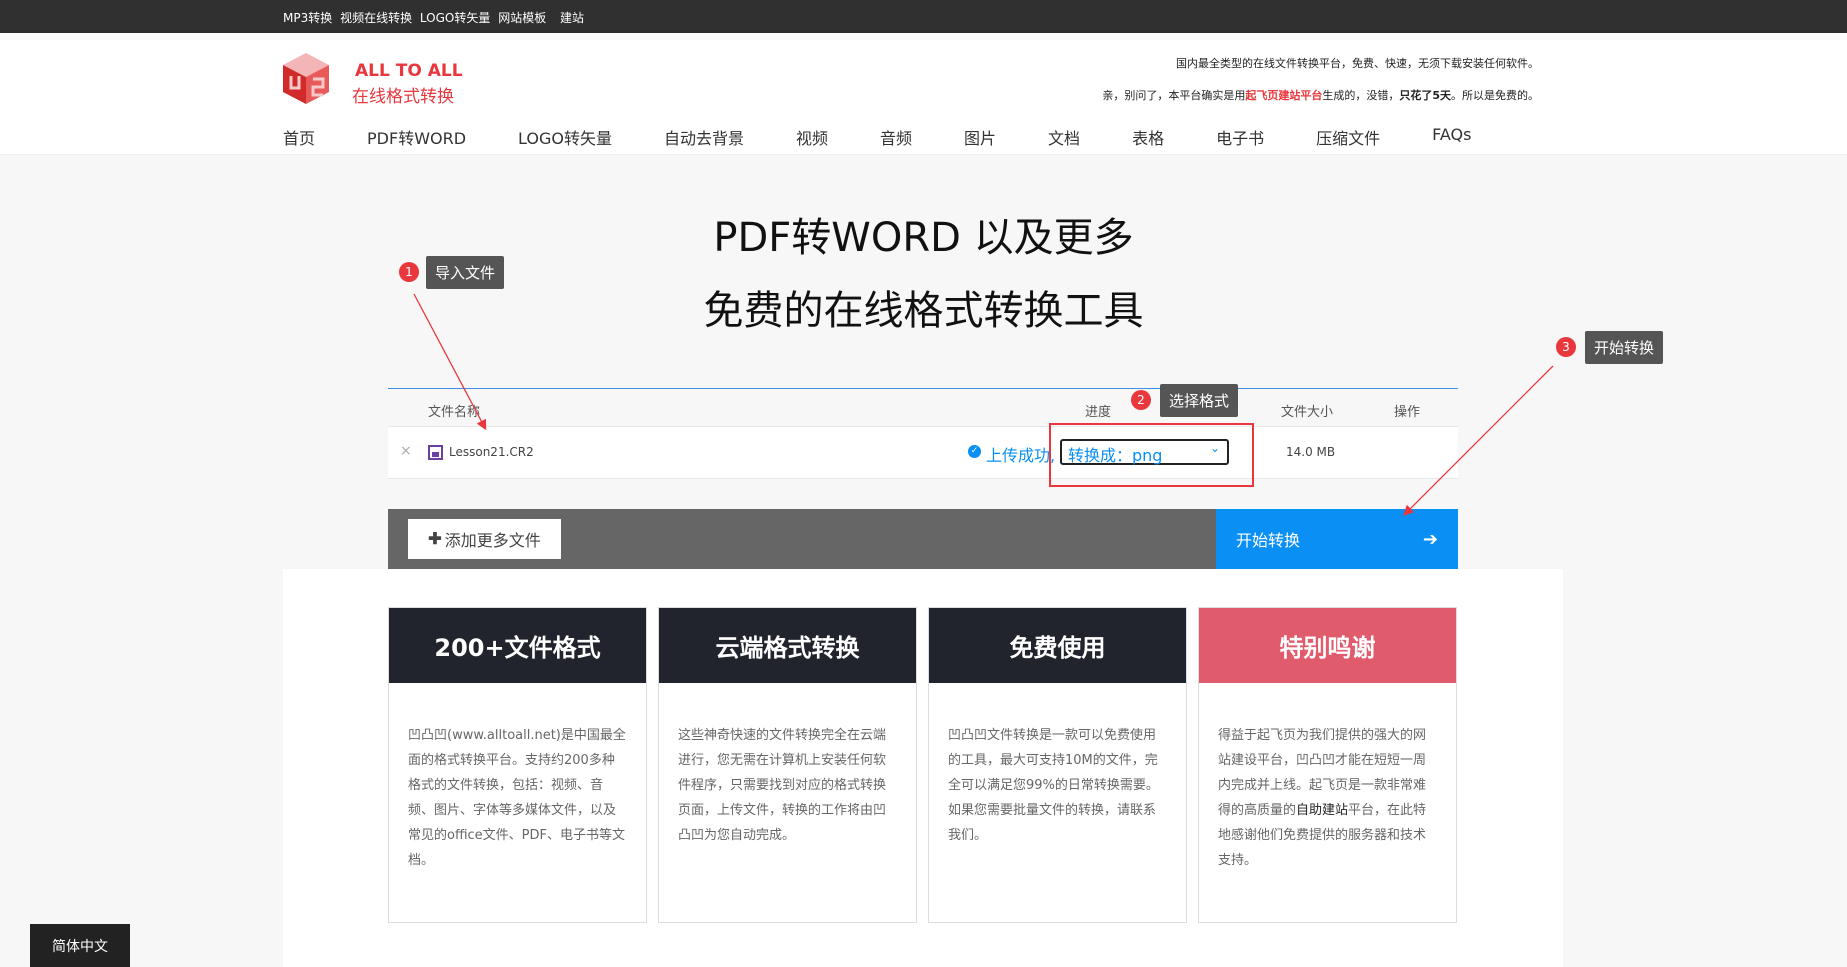 This screenshot has width=1847, height=967. Describe the element at coordinates (923, 238) in the screenshot. I see `hero-title: PDF转WORD 以及更多` at that location.